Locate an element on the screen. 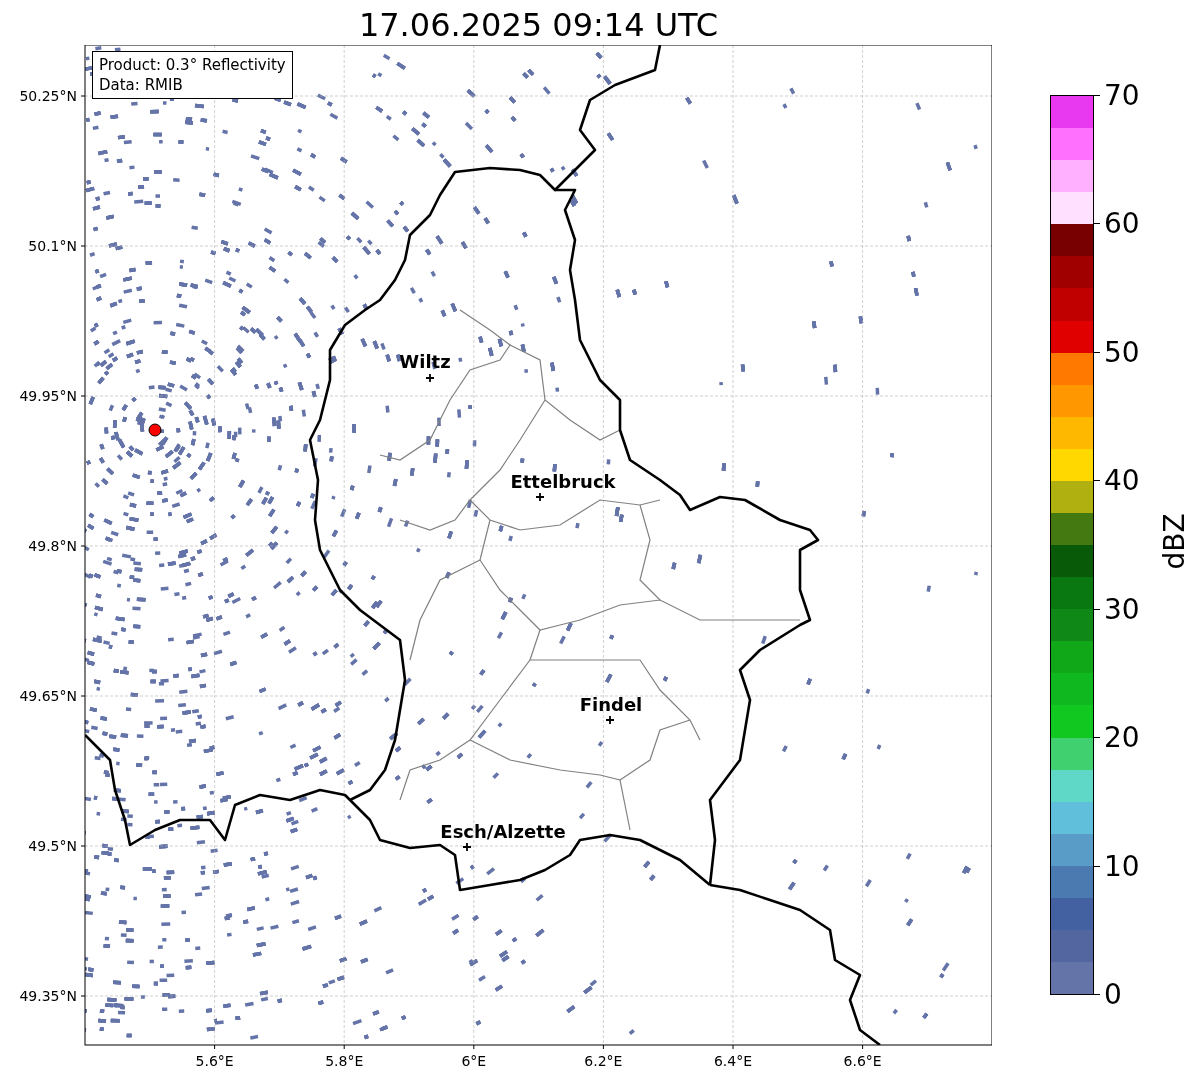  colorbar-tick-label: 10 is located at coordinates (1122, 866).